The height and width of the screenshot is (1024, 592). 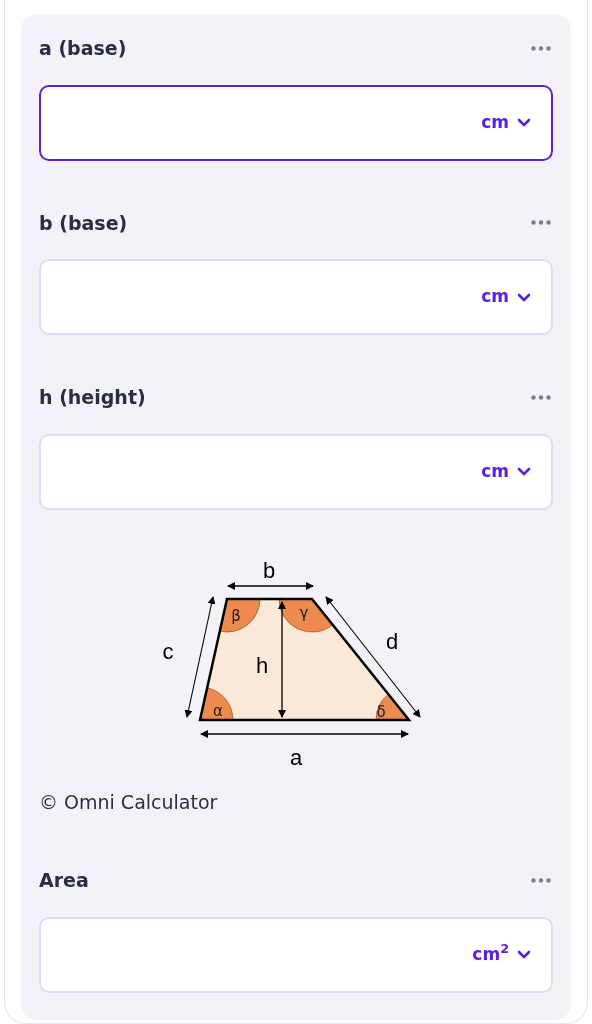 What do you see at coordinates (83, 48) in the screenshot?
I see `field-label: a (base)` at bounding box center [83, 48].